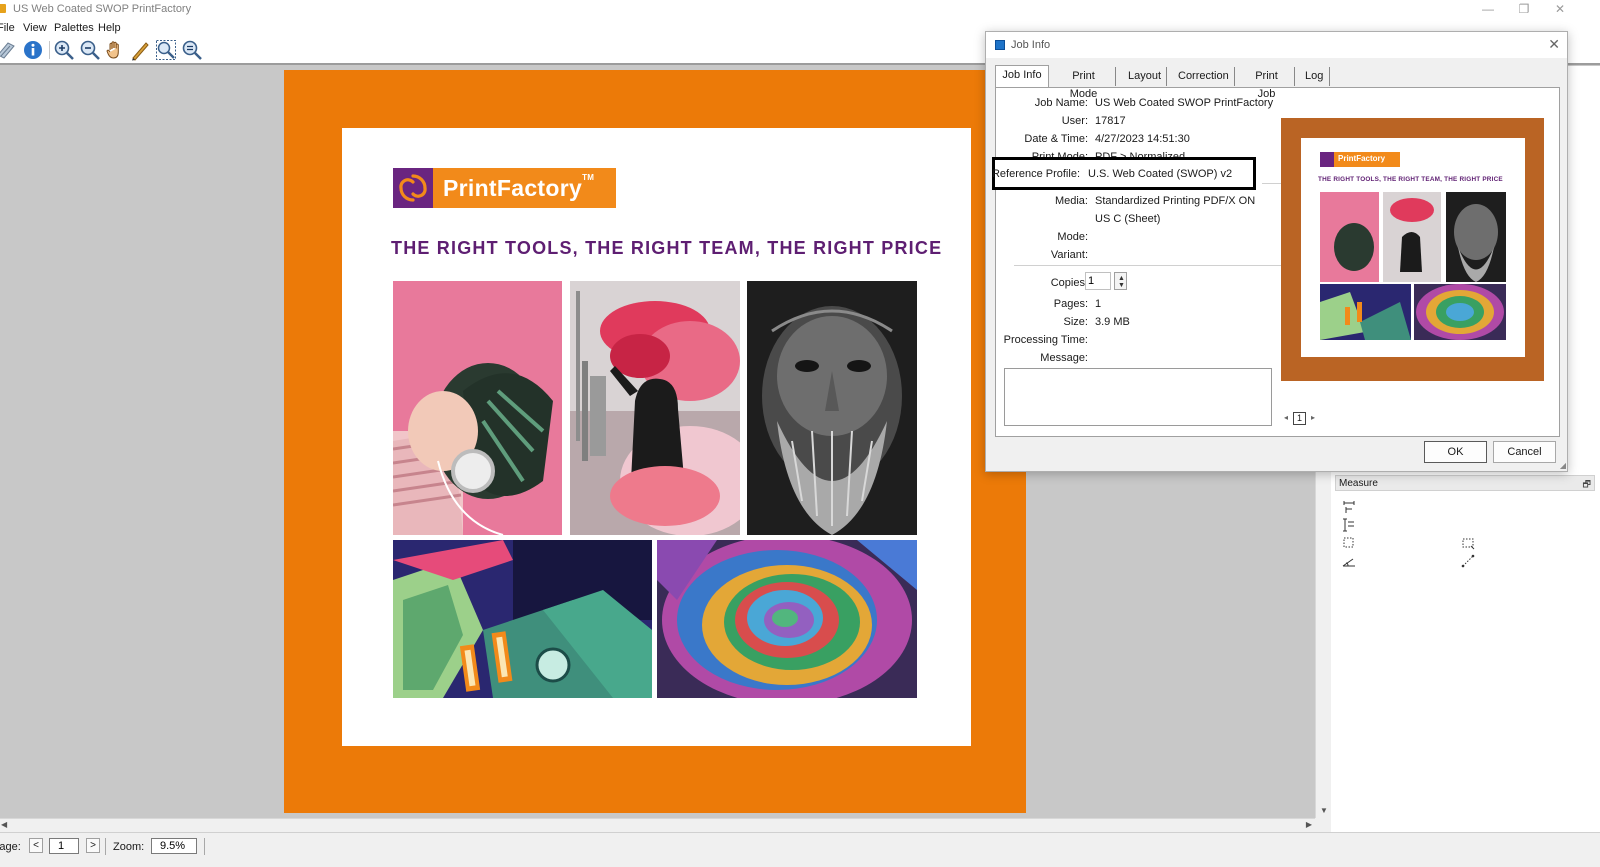 The image size is (1600, 867). What do you see at coordinates (1045, 340) in the screenshot?
I see `processing-time-label: Processing Time:` at bounding box center [1045, 340].